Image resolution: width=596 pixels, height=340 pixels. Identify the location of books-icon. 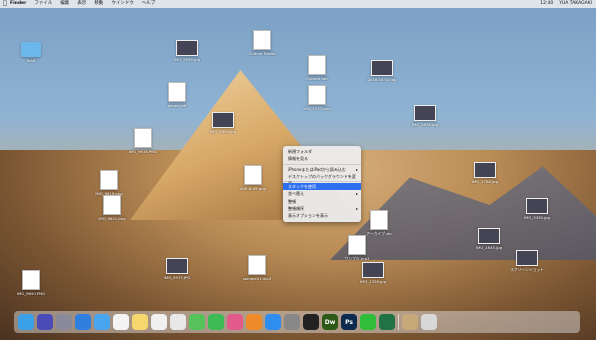
(254, 322).